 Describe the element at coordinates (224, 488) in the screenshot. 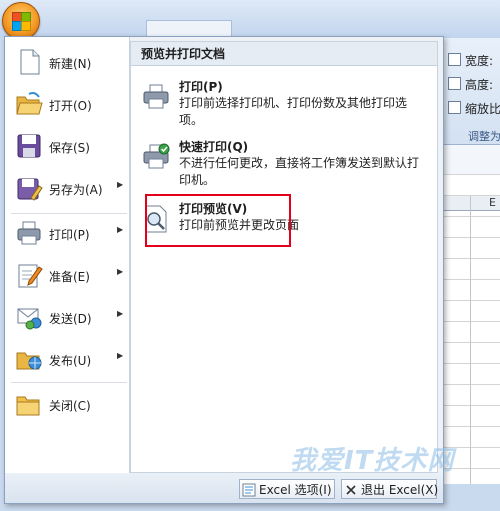

I see `menu-bottom-bar: Excel 选项(I) 退出 Excel(X)` at that location.